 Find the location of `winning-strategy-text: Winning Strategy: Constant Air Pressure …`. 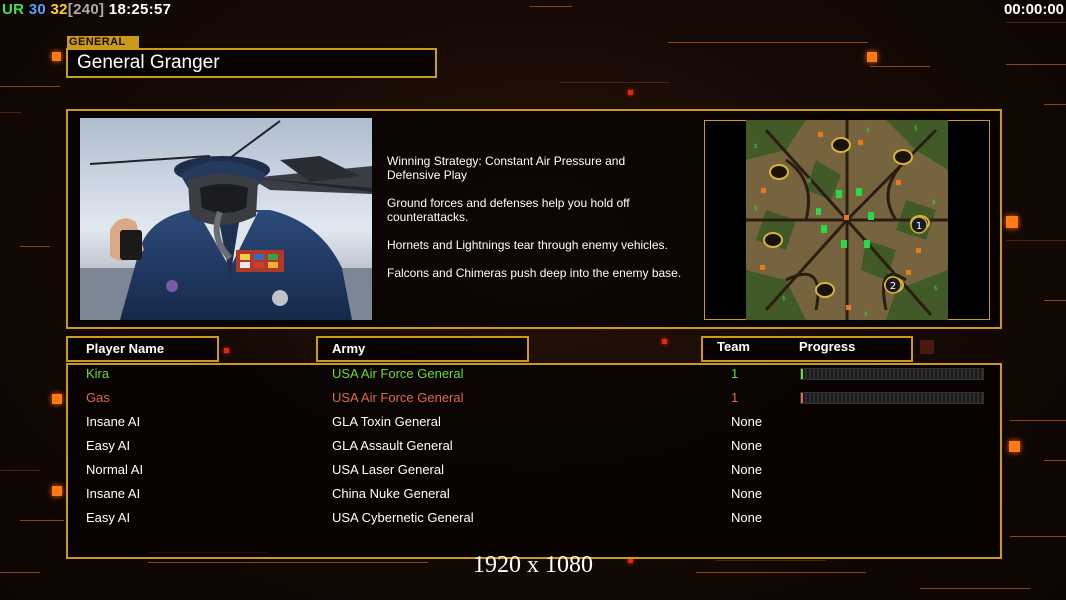

winning-strategy-text: Winning Strategy: Constant Air Pressure … is located at coordinates (542, 224).